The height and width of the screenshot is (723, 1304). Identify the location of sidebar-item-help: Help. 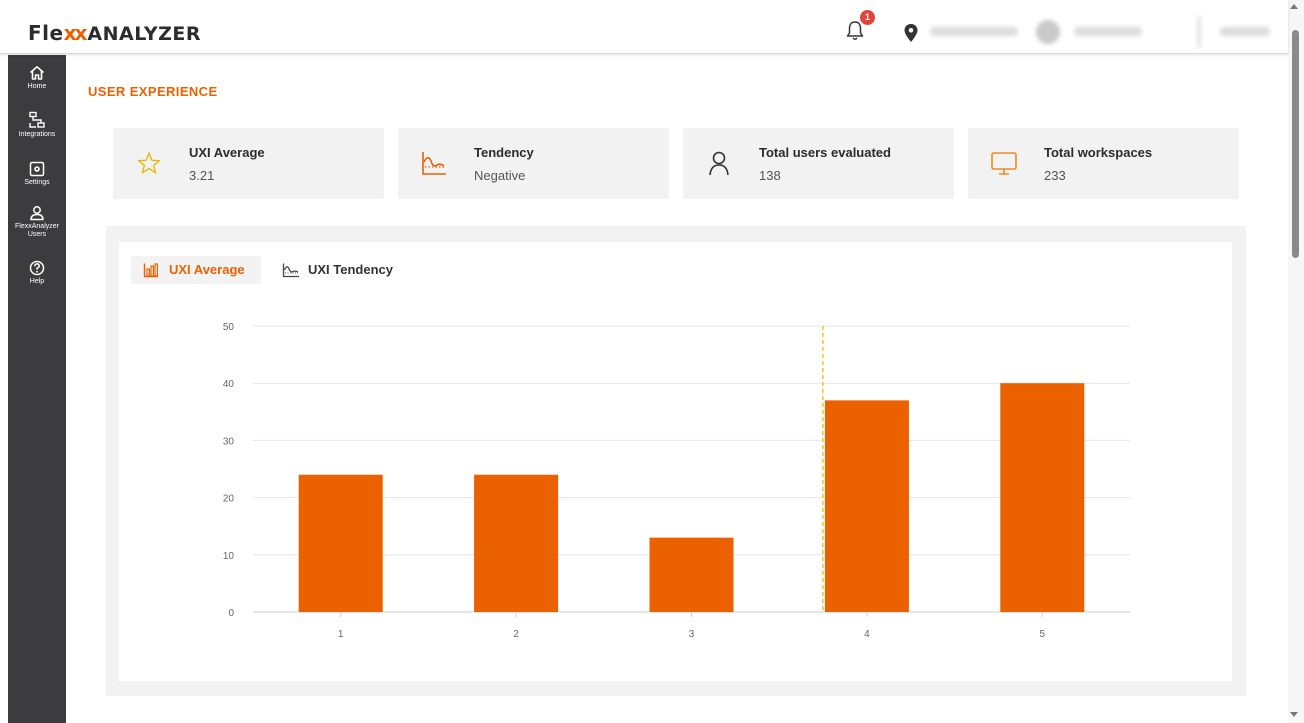
(37, 273).